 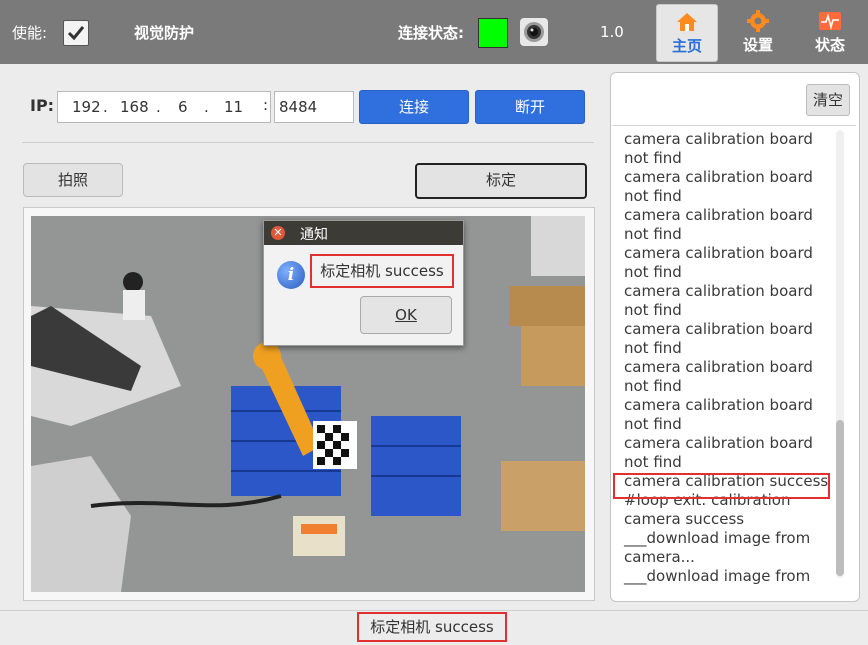 What do you see at coordinates (612, 32) in the screenshot?
I see `version-label: 1.0` at bounding box center [612, 32].